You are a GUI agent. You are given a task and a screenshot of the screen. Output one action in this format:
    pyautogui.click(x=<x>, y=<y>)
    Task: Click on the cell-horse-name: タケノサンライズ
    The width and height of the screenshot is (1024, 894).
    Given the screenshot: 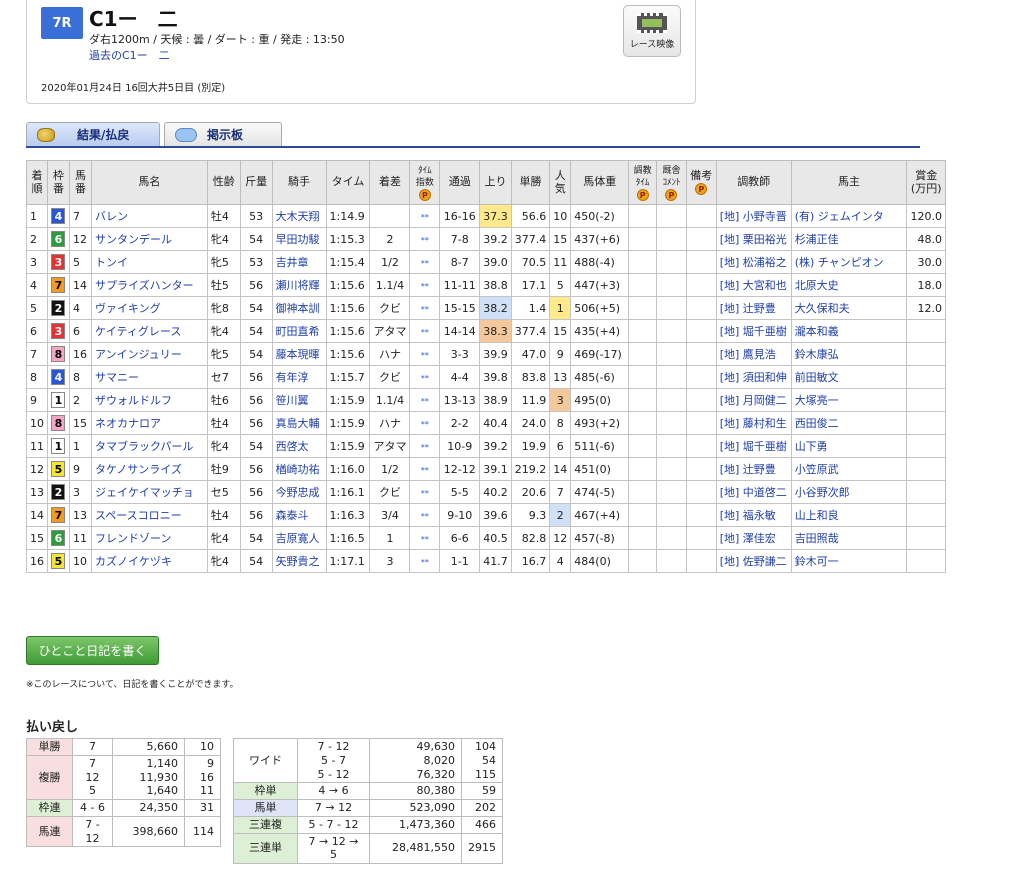 What is the action you would take?
    pyautogui.click(x=149, y=469)
    